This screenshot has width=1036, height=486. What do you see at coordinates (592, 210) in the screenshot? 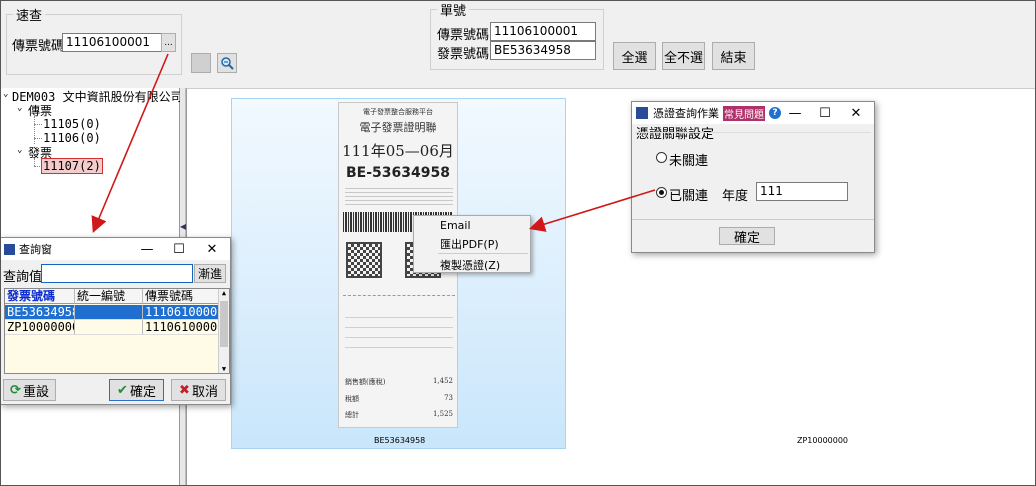
I see `arrow-to-context-menu` at bounding box center [592, 210].